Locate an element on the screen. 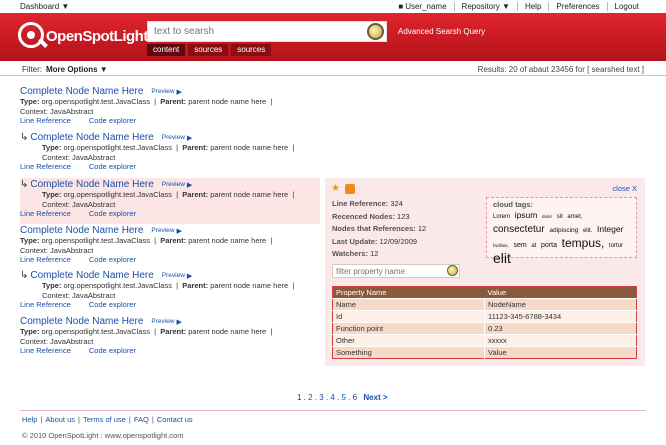 This screenshot has height=445, width=666. tag-word: Integer is located at coordinates (610, 229).